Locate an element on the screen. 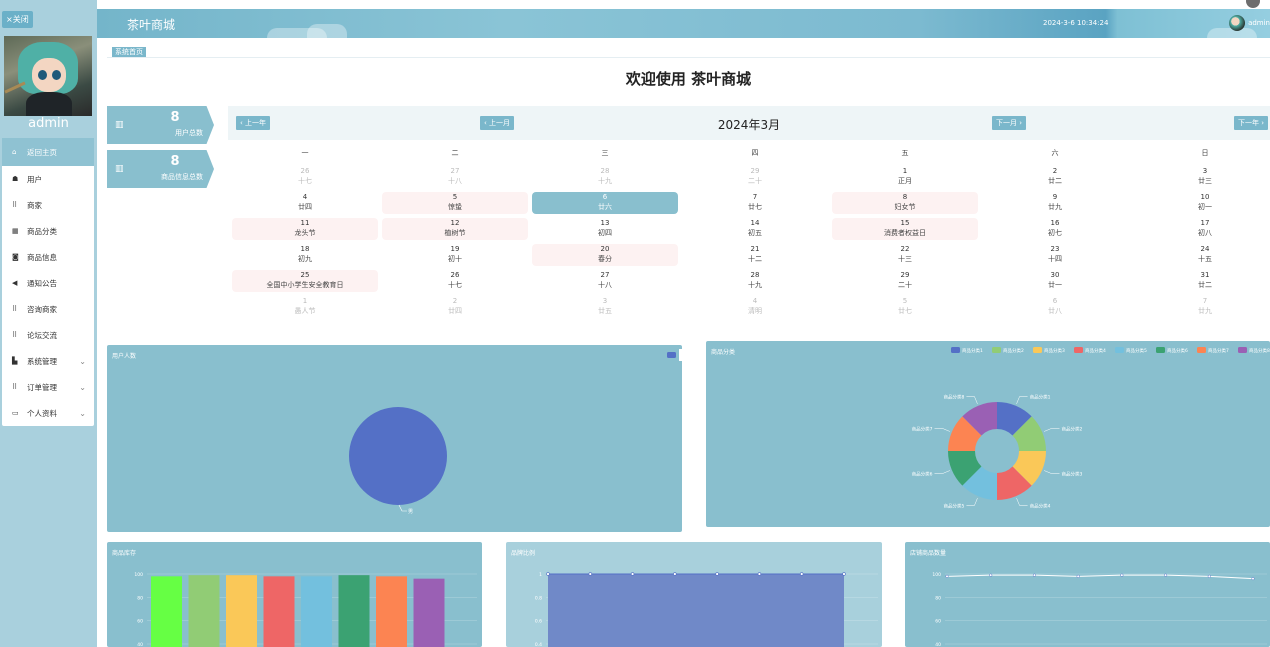  calendar-day: 10 初一 is located at coordinates (1201, 203).